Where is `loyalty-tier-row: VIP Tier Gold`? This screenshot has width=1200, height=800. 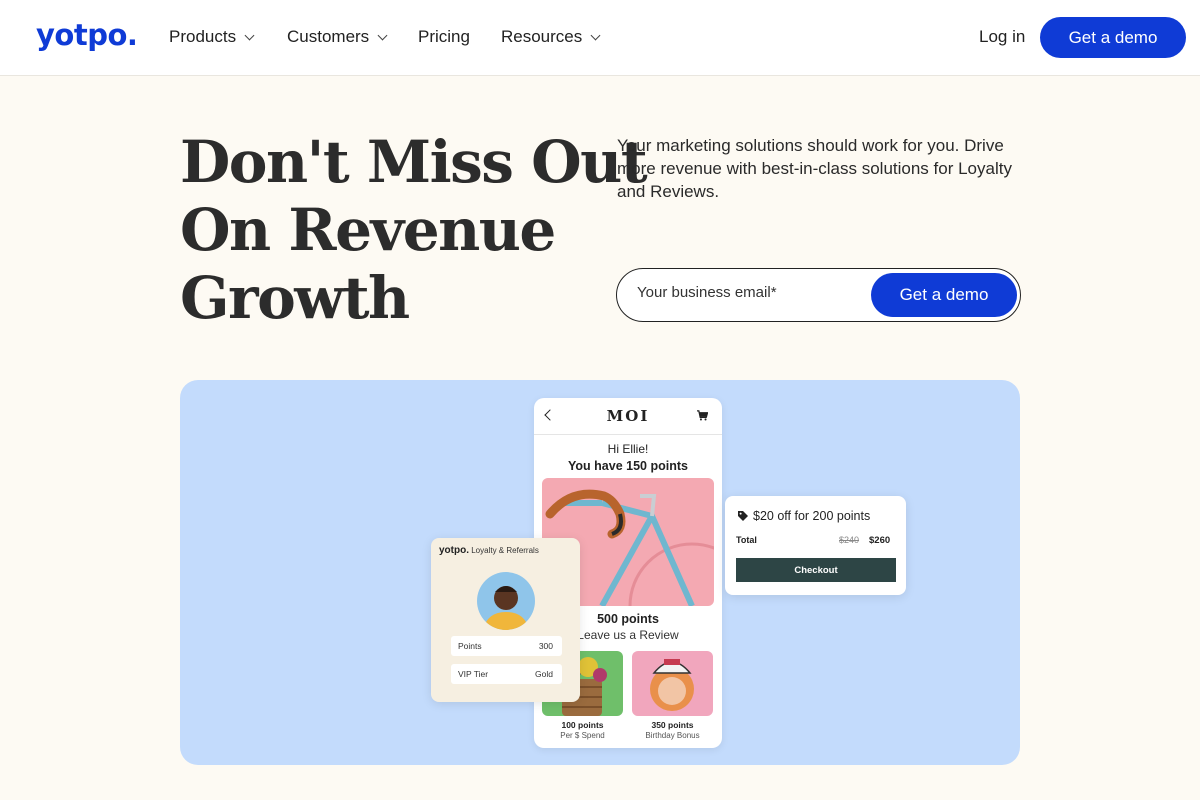
loyalty-tier-row: VIP Tier Gold is located at coordinates (506, 674).